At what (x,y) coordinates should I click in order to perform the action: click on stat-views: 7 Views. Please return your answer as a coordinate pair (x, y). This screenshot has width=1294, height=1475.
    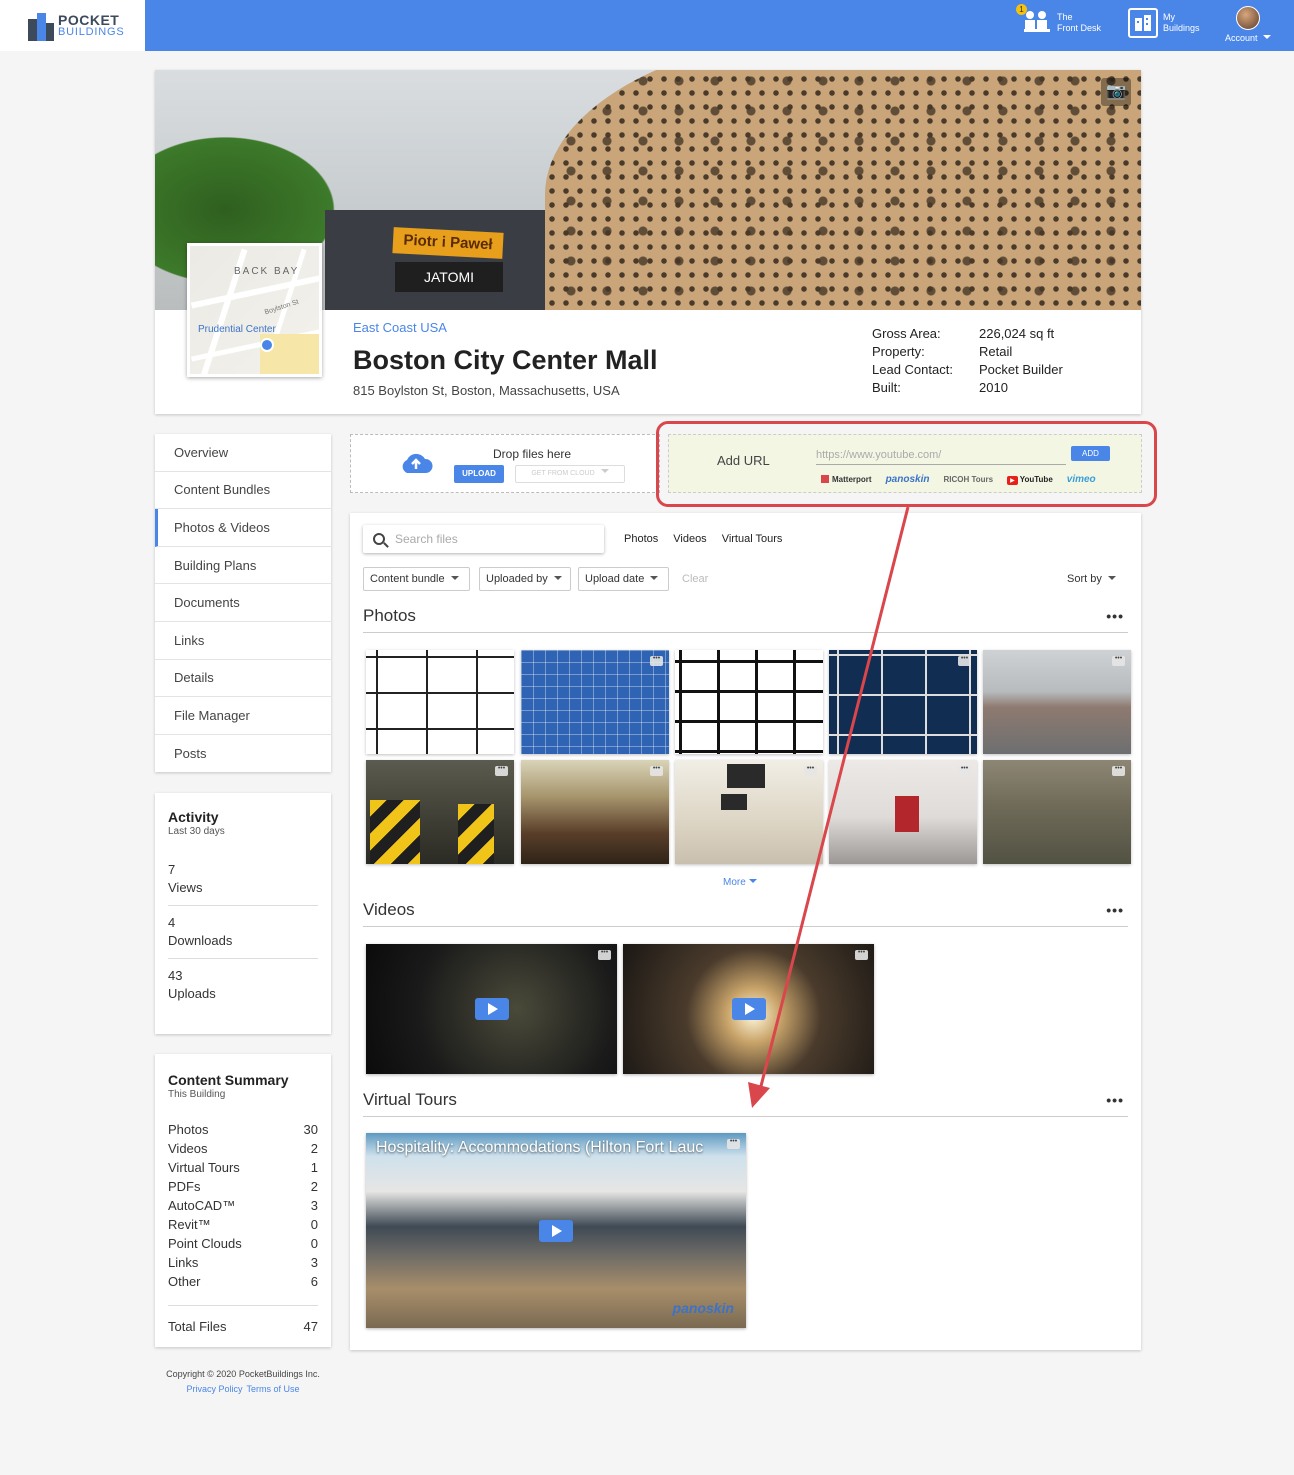
    Looking at the image, I should click on (243, 879).